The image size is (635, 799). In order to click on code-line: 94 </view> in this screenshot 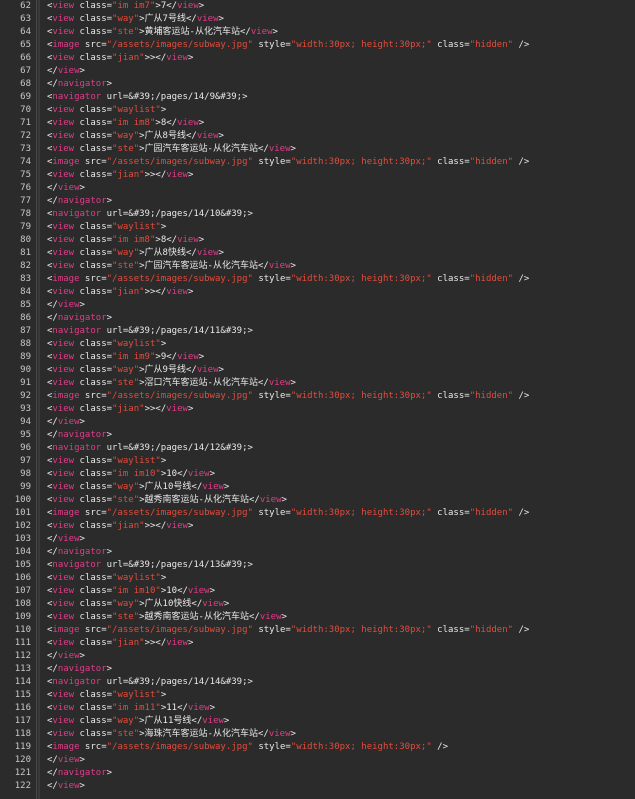, I will do `click(317, 422)`.